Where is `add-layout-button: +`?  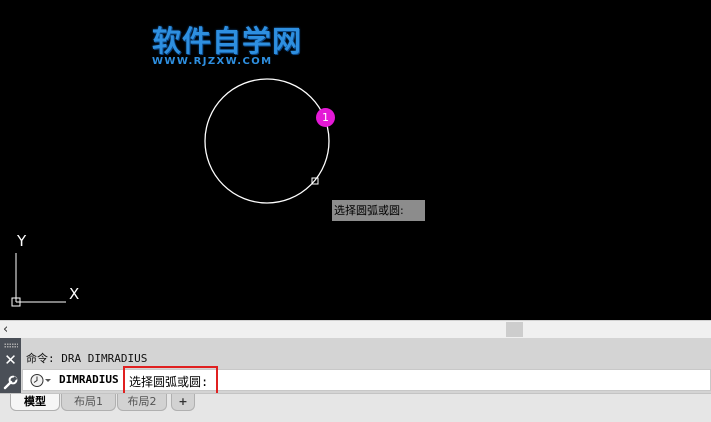 add-layout-button: + is located at coordinates (183, 402).